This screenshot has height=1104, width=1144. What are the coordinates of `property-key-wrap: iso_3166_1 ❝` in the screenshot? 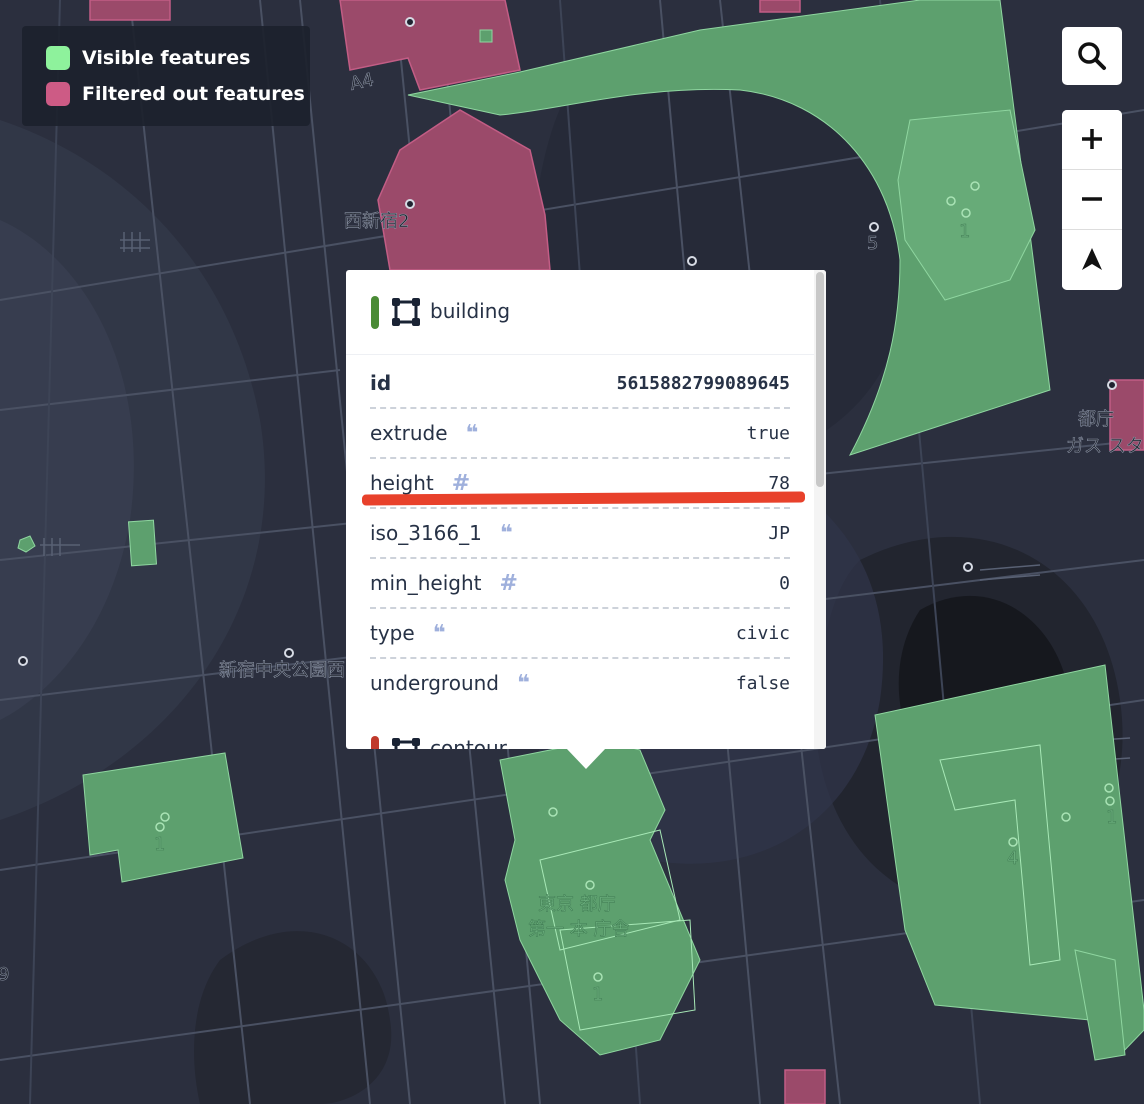 It's located at (441, 533).